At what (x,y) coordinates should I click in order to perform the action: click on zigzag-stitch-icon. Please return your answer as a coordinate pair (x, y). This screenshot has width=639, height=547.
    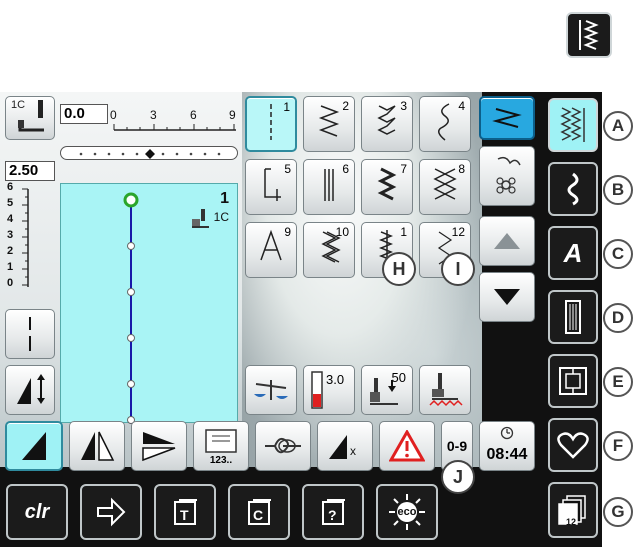
    Looking at the image, I should click on (589, 35).